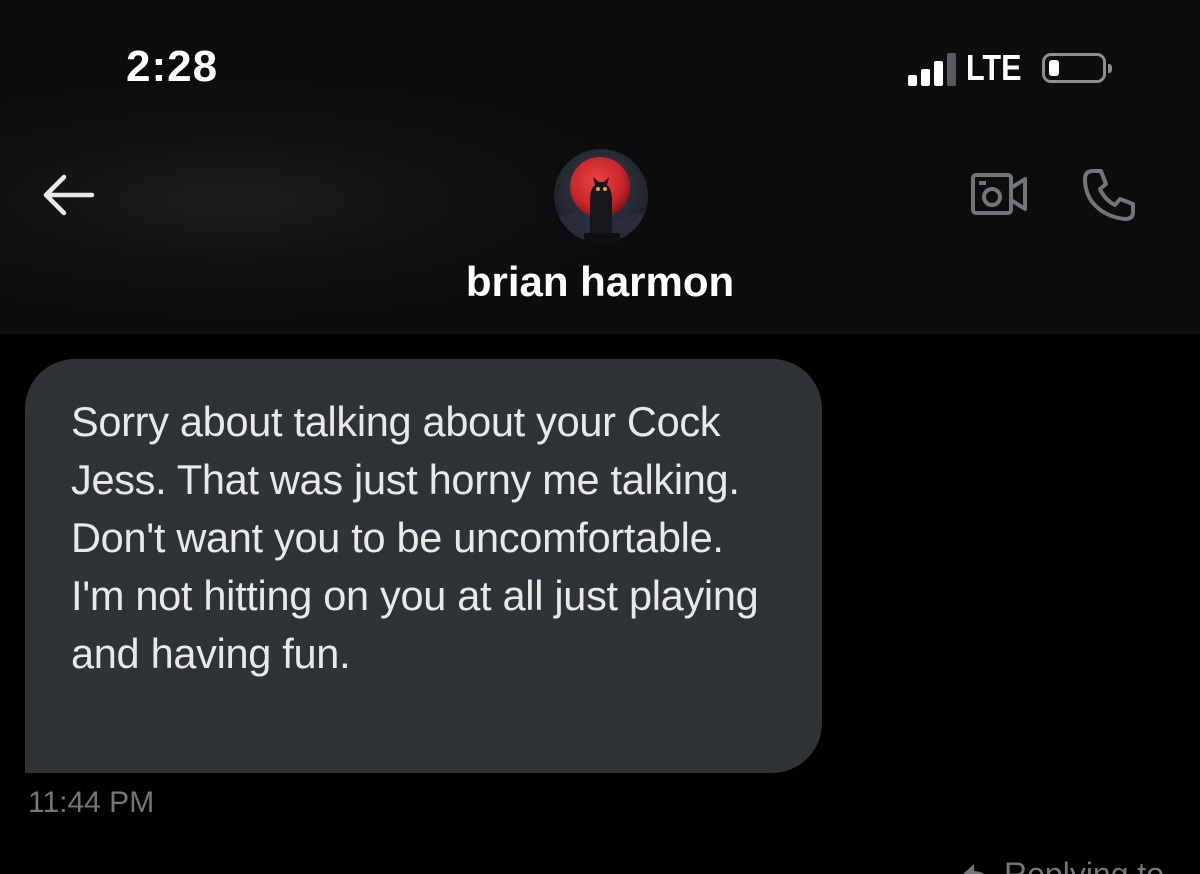 The height and width of the screenshot is (874, 1200). I want to click on status-indicators: LTE, so click(1010, 67).